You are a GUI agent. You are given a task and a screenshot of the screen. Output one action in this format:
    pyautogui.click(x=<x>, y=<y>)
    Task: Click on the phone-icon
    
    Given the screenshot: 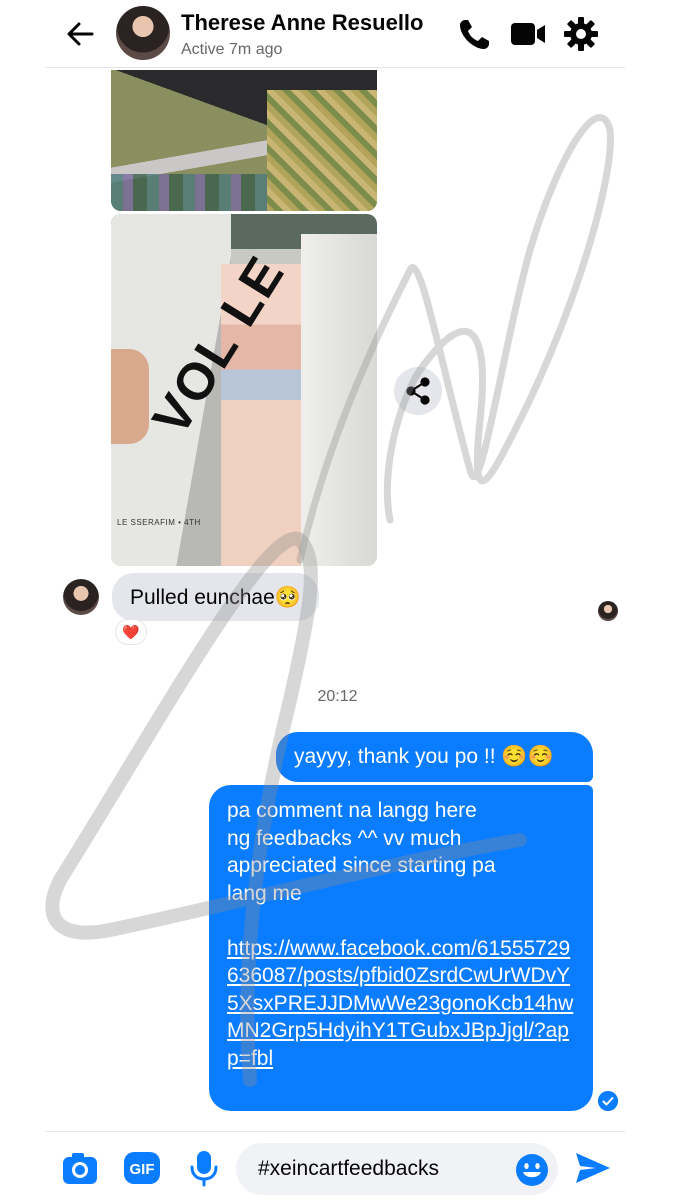 What is the action you would take?
    pyautogui.click(x=475, y=34)
    